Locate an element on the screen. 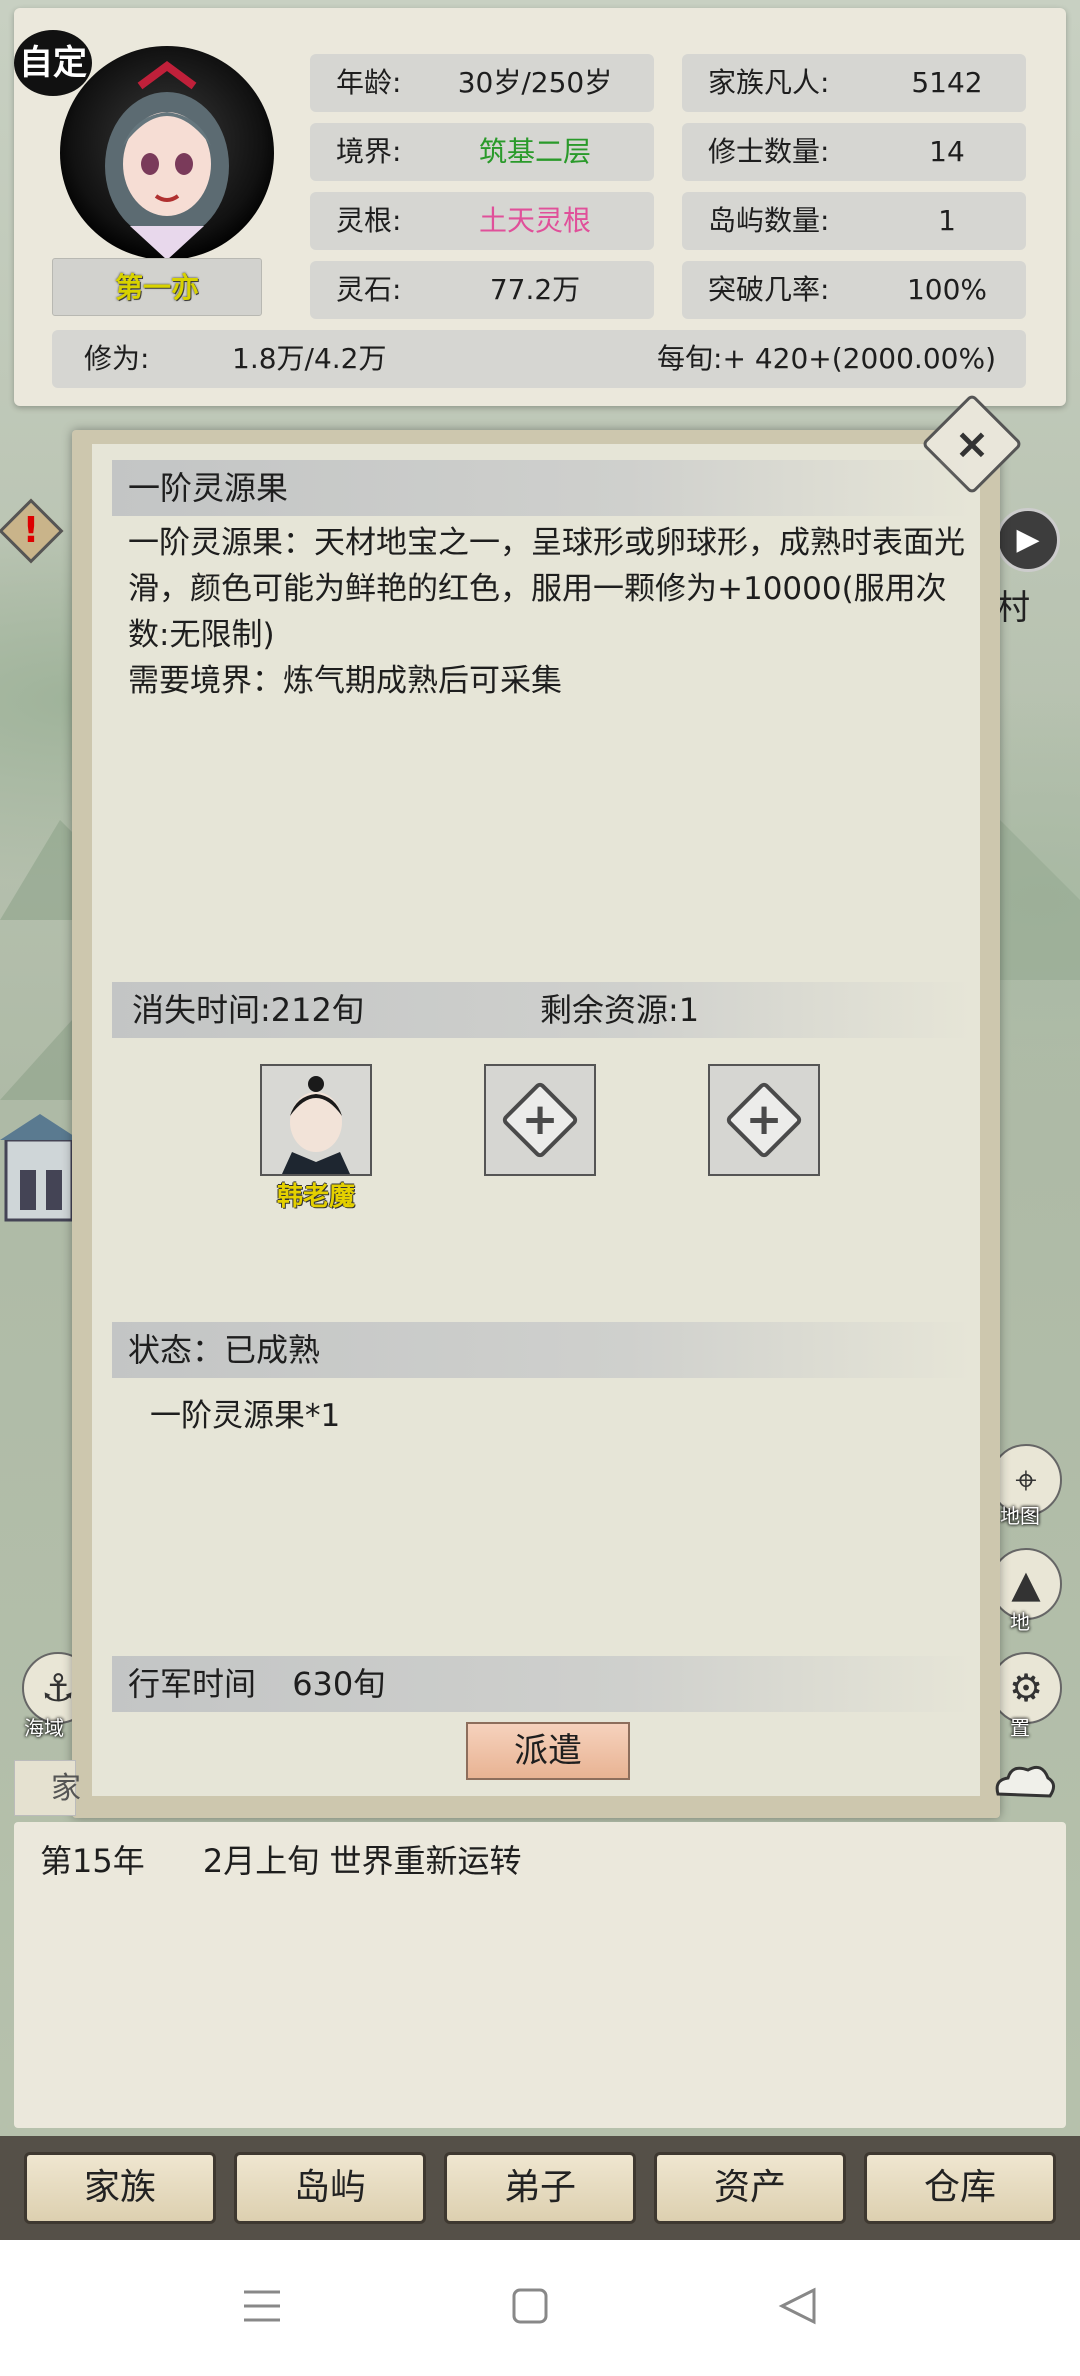 This screenshot has height=2376, width=1080. log-year: 第15年 is located at coordinates (92, 1861).